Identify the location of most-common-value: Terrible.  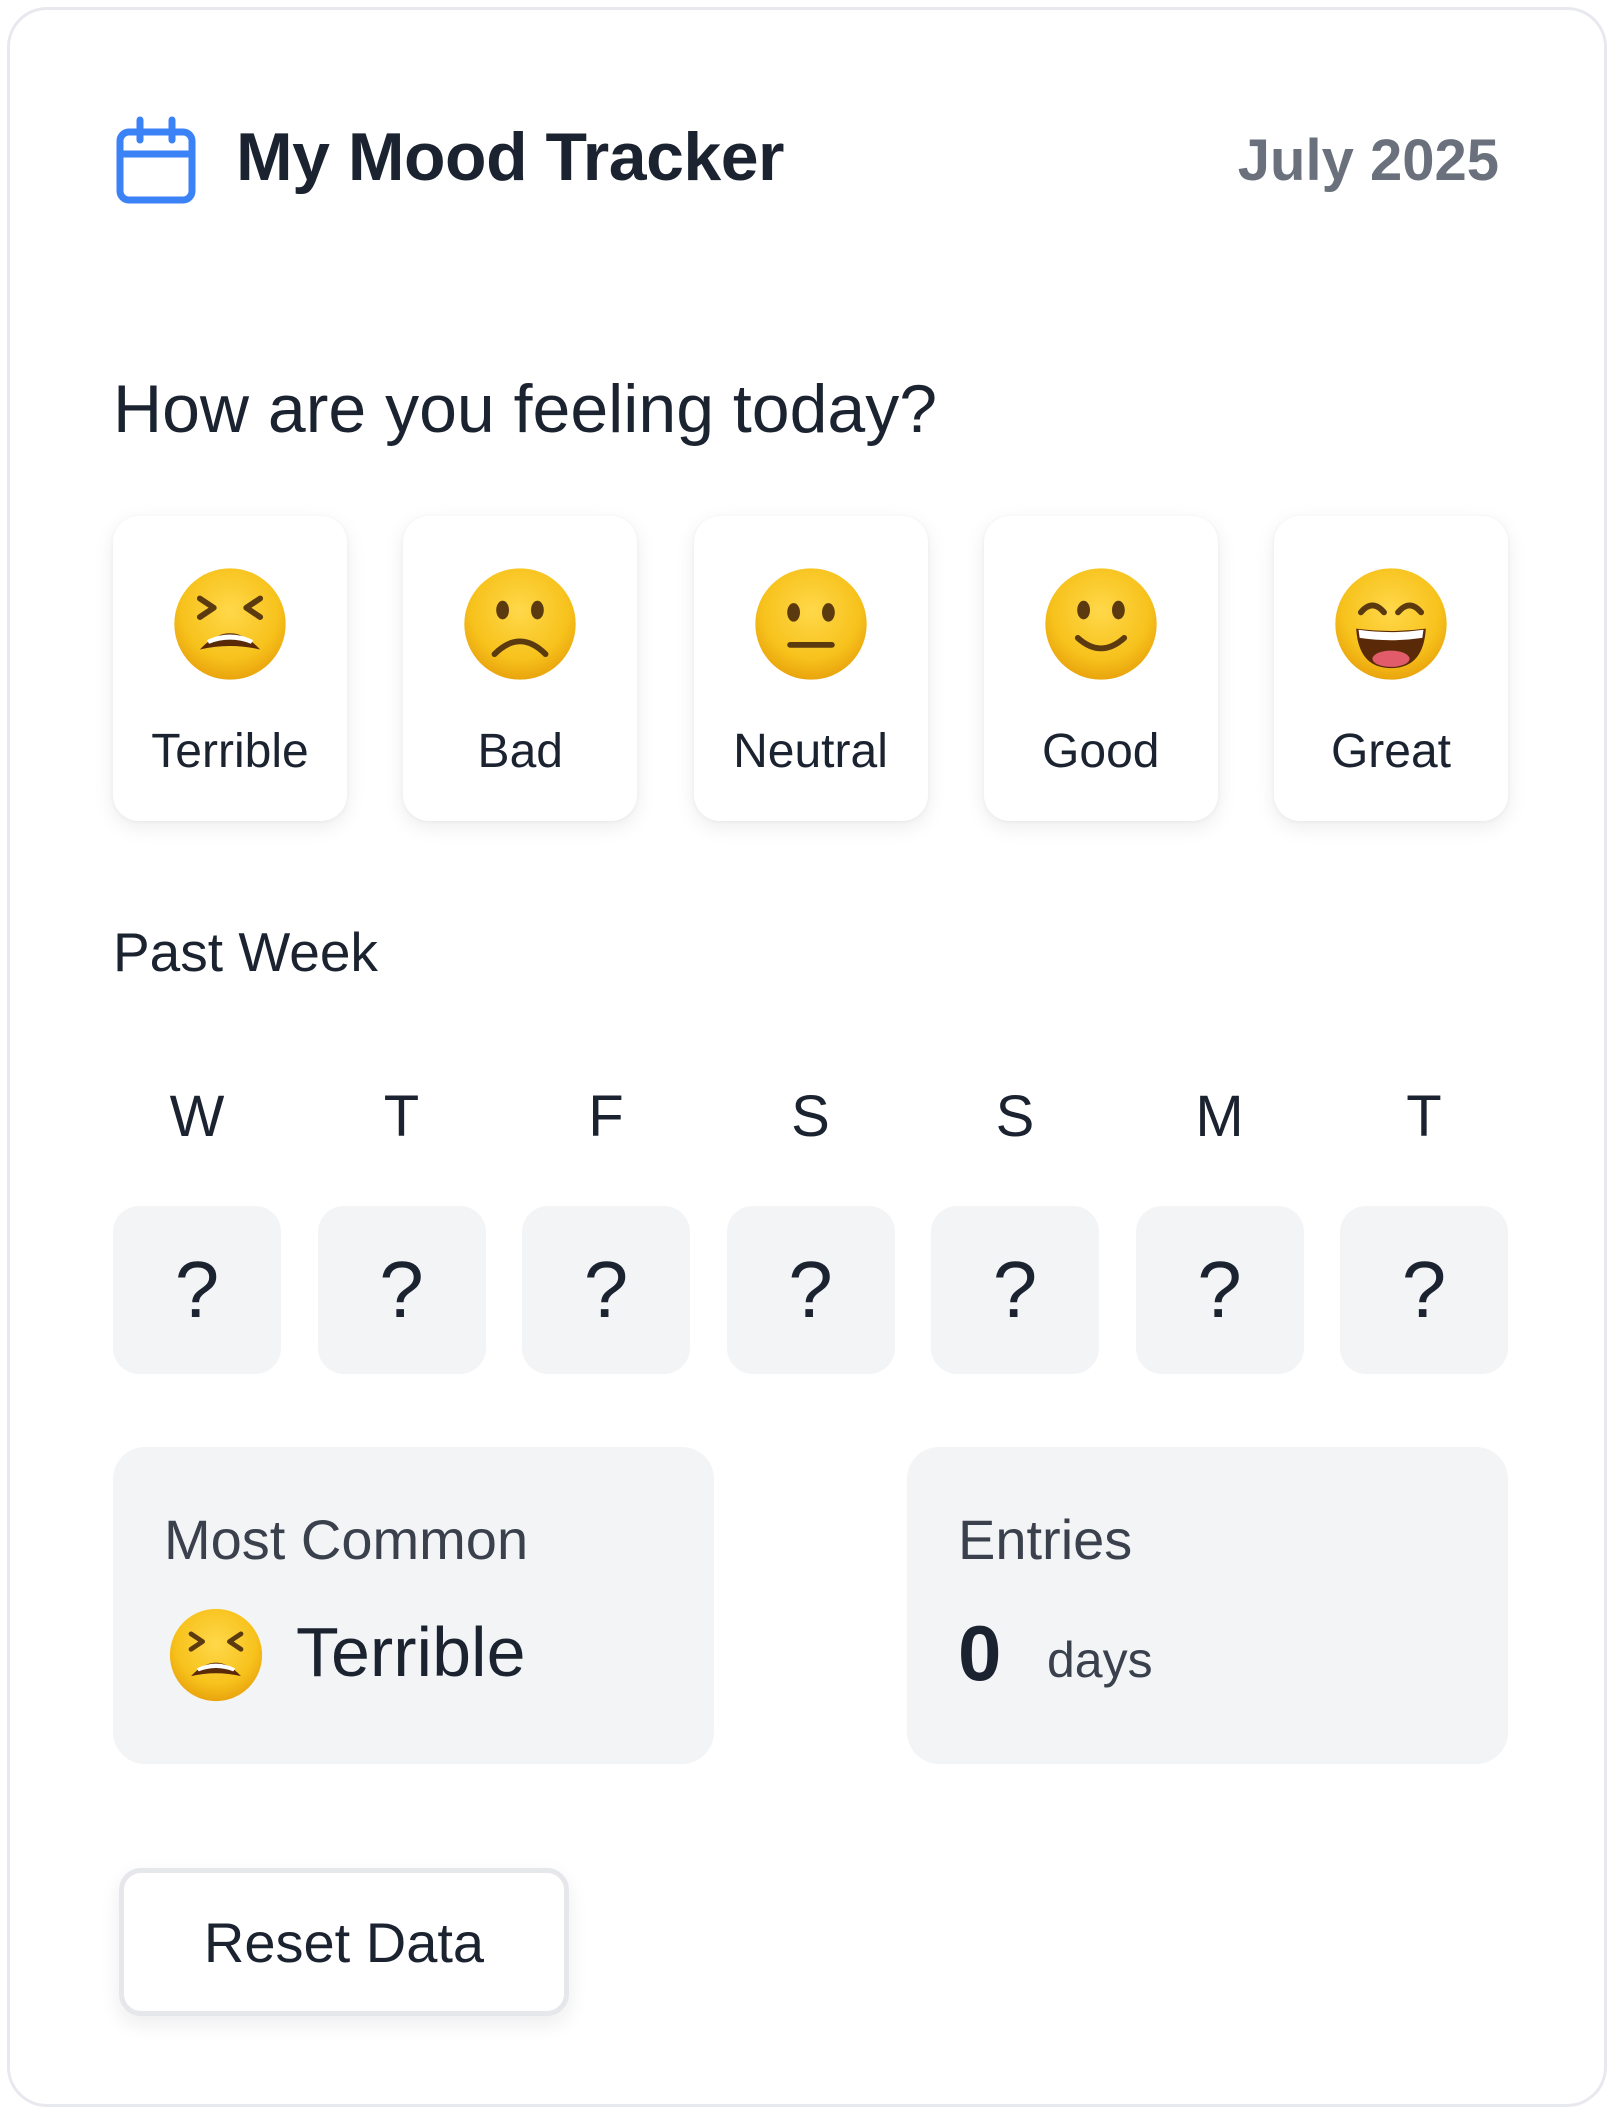
(411, 1652).